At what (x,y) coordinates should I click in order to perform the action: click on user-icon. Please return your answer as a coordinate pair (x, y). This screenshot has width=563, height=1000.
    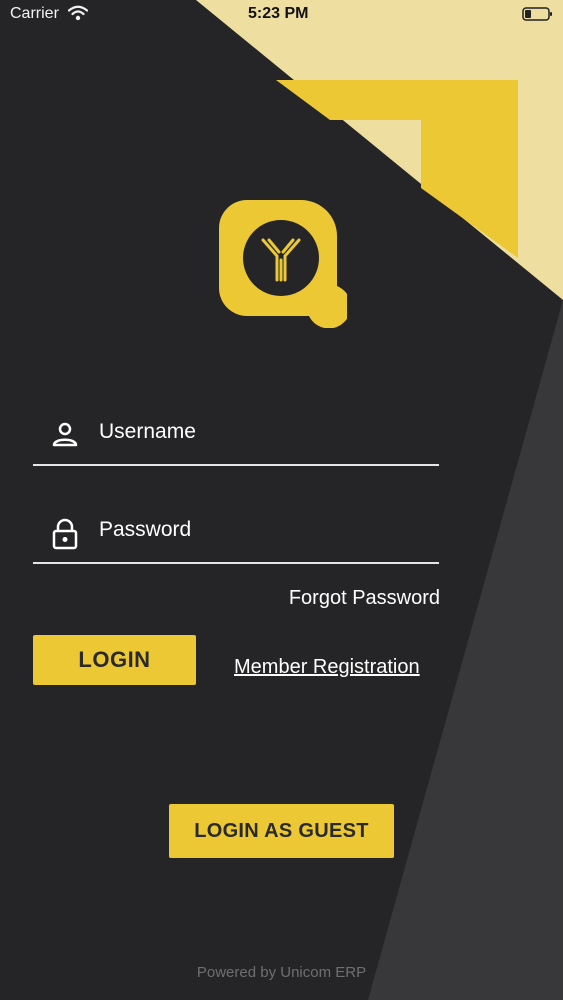
    Looking at the image, I should click on (65, 436).